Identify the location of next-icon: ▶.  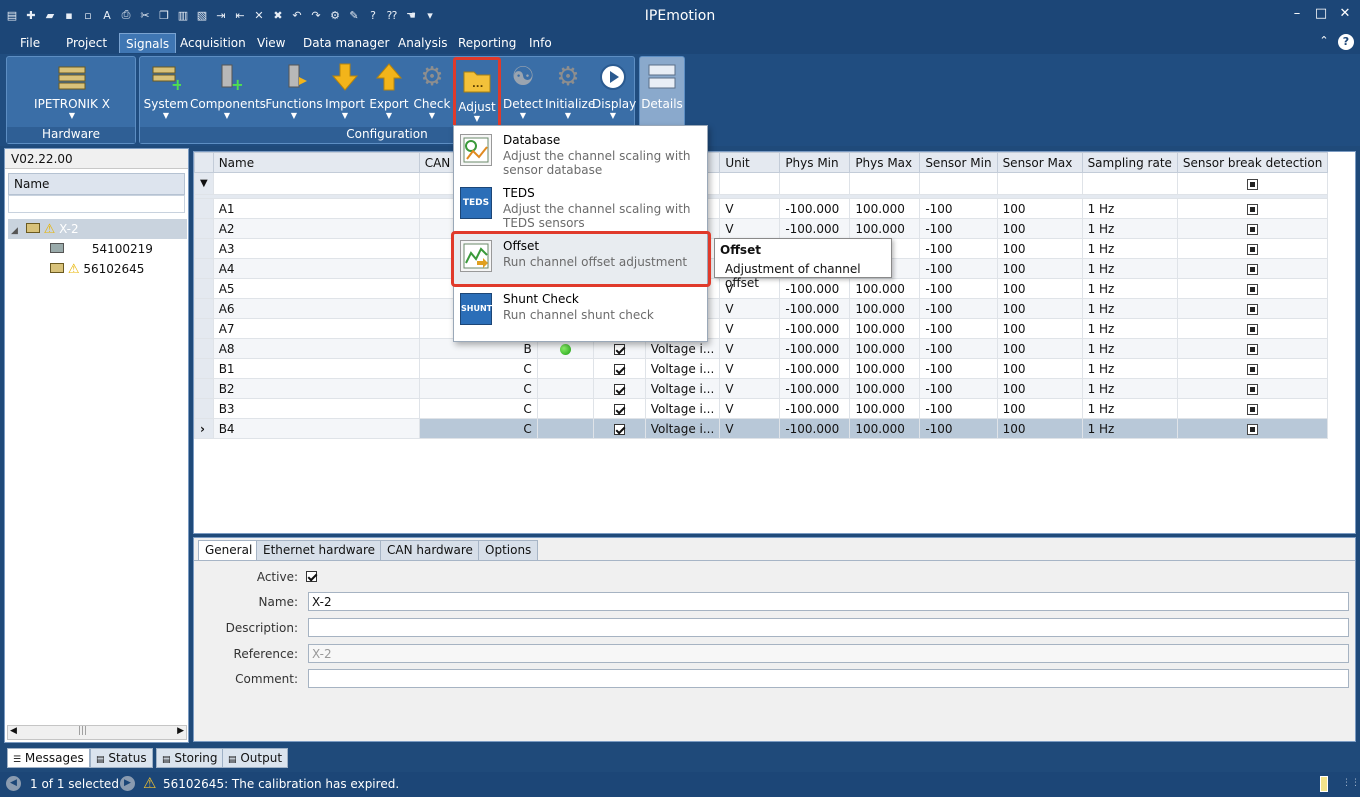
(127, 783).